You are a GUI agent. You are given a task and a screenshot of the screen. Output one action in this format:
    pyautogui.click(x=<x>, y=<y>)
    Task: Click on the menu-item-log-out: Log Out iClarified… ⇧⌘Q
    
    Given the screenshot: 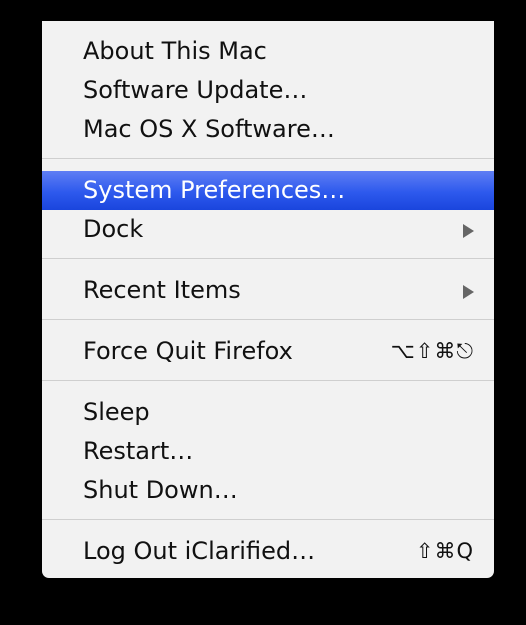 What is the action you would take?
    pyautogui.click(x=268, y=551)
    